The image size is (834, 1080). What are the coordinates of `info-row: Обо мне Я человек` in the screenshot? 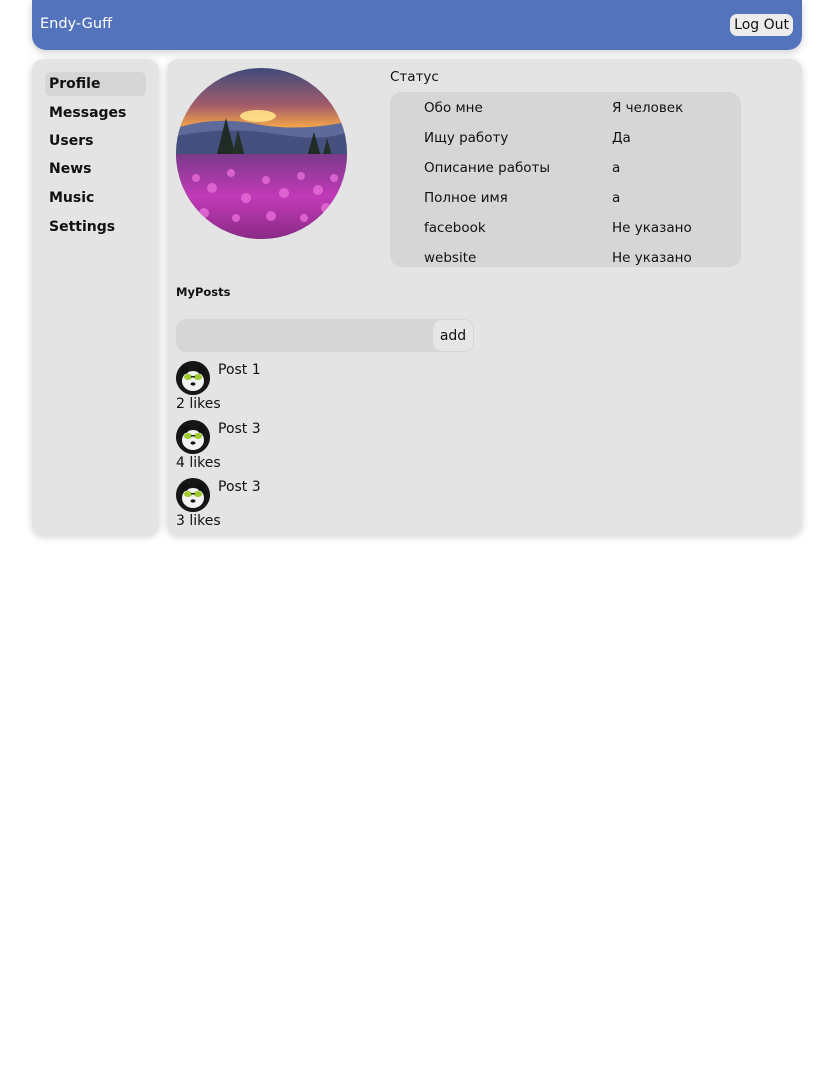 It's located at (579, 108).